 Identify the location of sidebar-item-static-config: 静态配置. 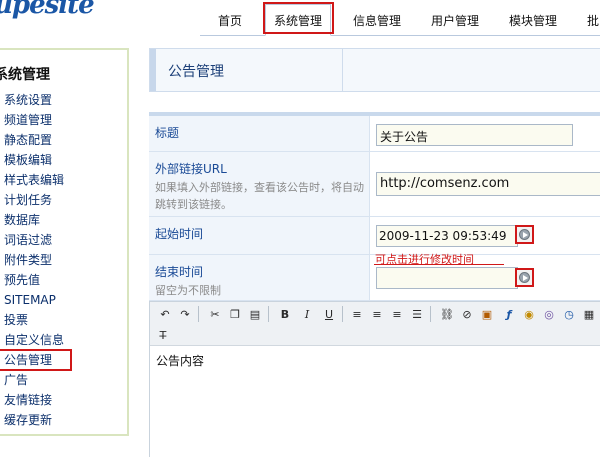
(37, 140).